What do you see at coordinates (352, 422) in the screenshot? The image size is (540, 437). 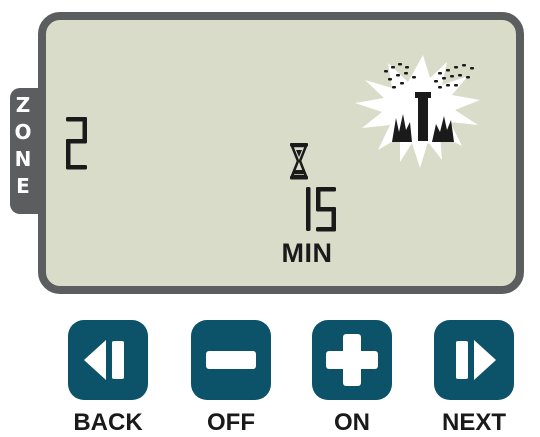 I see `on-button-label: ON` at bounding box center [352, 422].